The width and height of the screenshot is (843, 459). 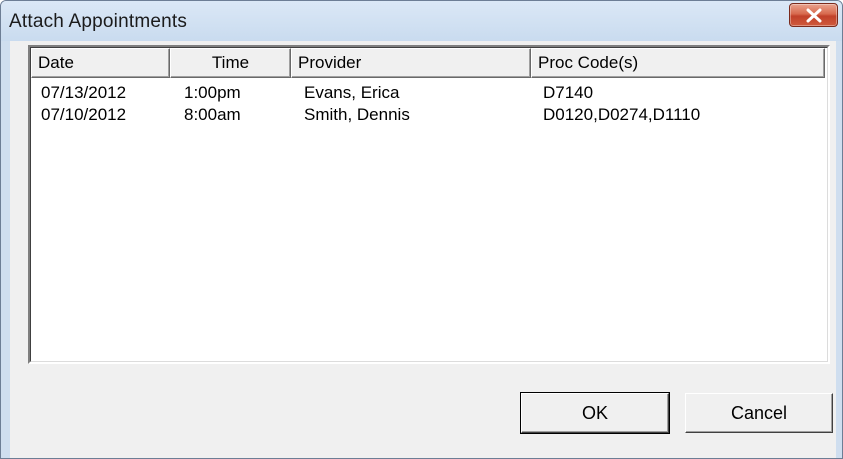 I want to click on cell-date: 07/13/2012, so click(x=84, y=92).